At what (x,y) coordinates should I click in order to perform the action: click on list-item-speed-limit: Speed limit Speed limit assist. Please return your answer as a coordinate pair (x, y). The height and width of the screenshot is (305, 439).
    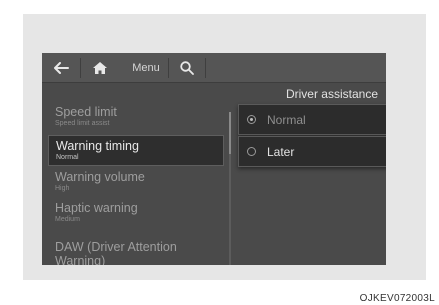
    Looking at the image, I should click on (136, 116).